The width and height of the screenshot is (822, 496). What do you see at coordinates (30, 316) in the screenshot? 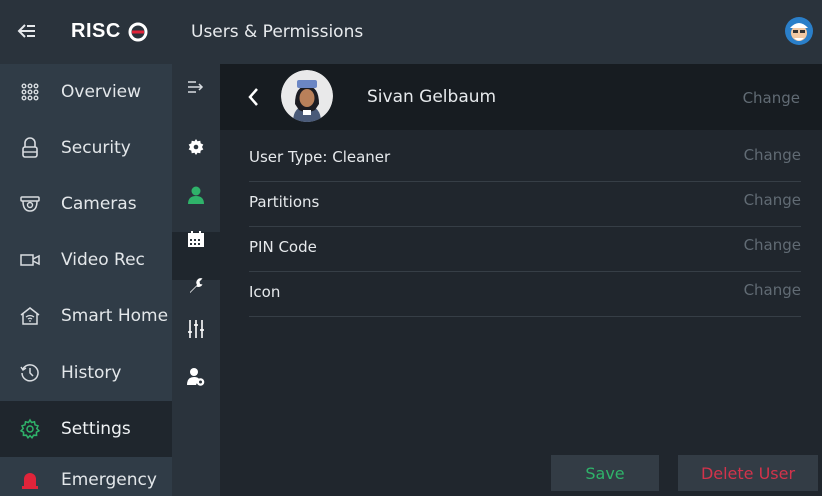
I see `smart-home-icon` at bounding box center [30, 316].